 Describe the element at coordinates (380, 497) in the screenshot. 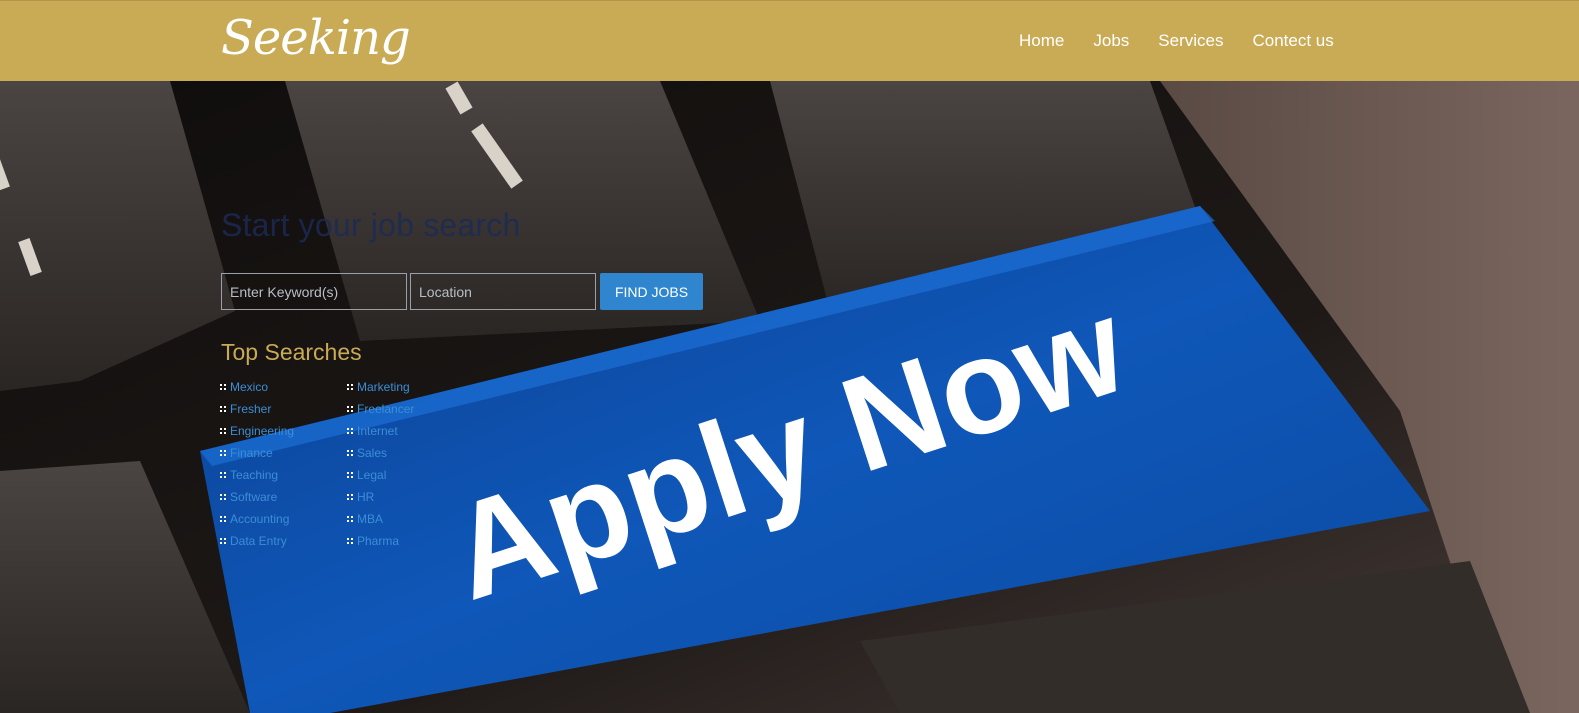

I see `top-search-link: HR` at that location.